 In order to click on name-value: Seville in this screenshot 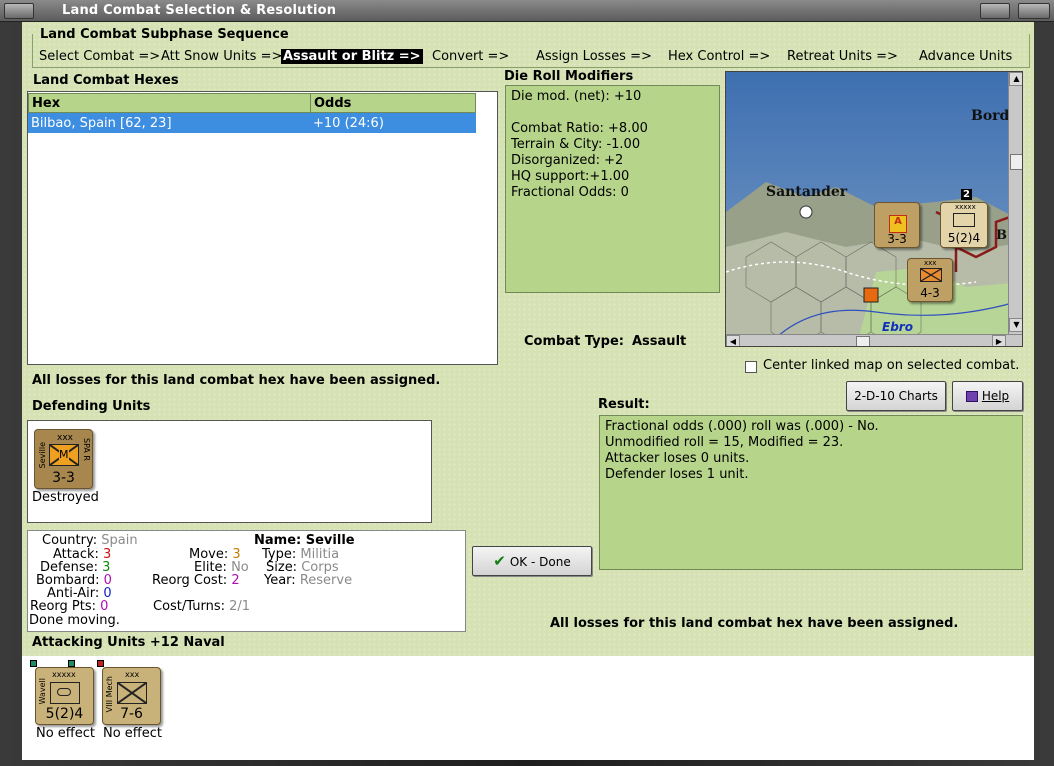, I will do `click(330, 540)`.